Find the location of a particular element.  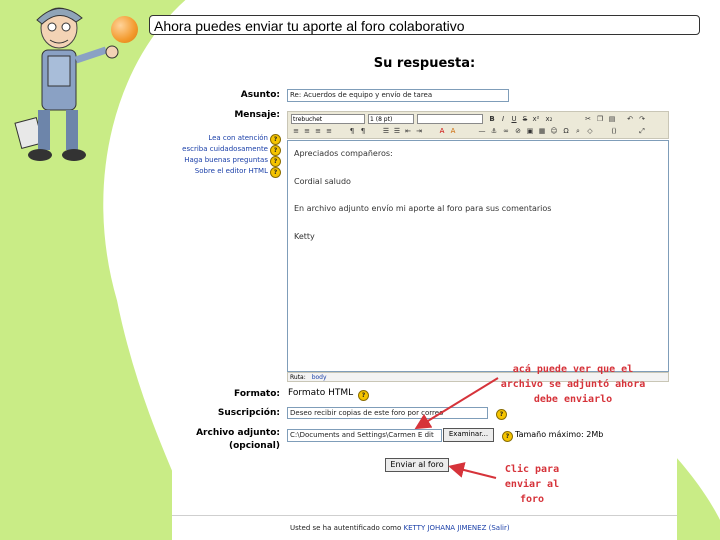

text-color-icon: A is located at coordinates (442, 131).